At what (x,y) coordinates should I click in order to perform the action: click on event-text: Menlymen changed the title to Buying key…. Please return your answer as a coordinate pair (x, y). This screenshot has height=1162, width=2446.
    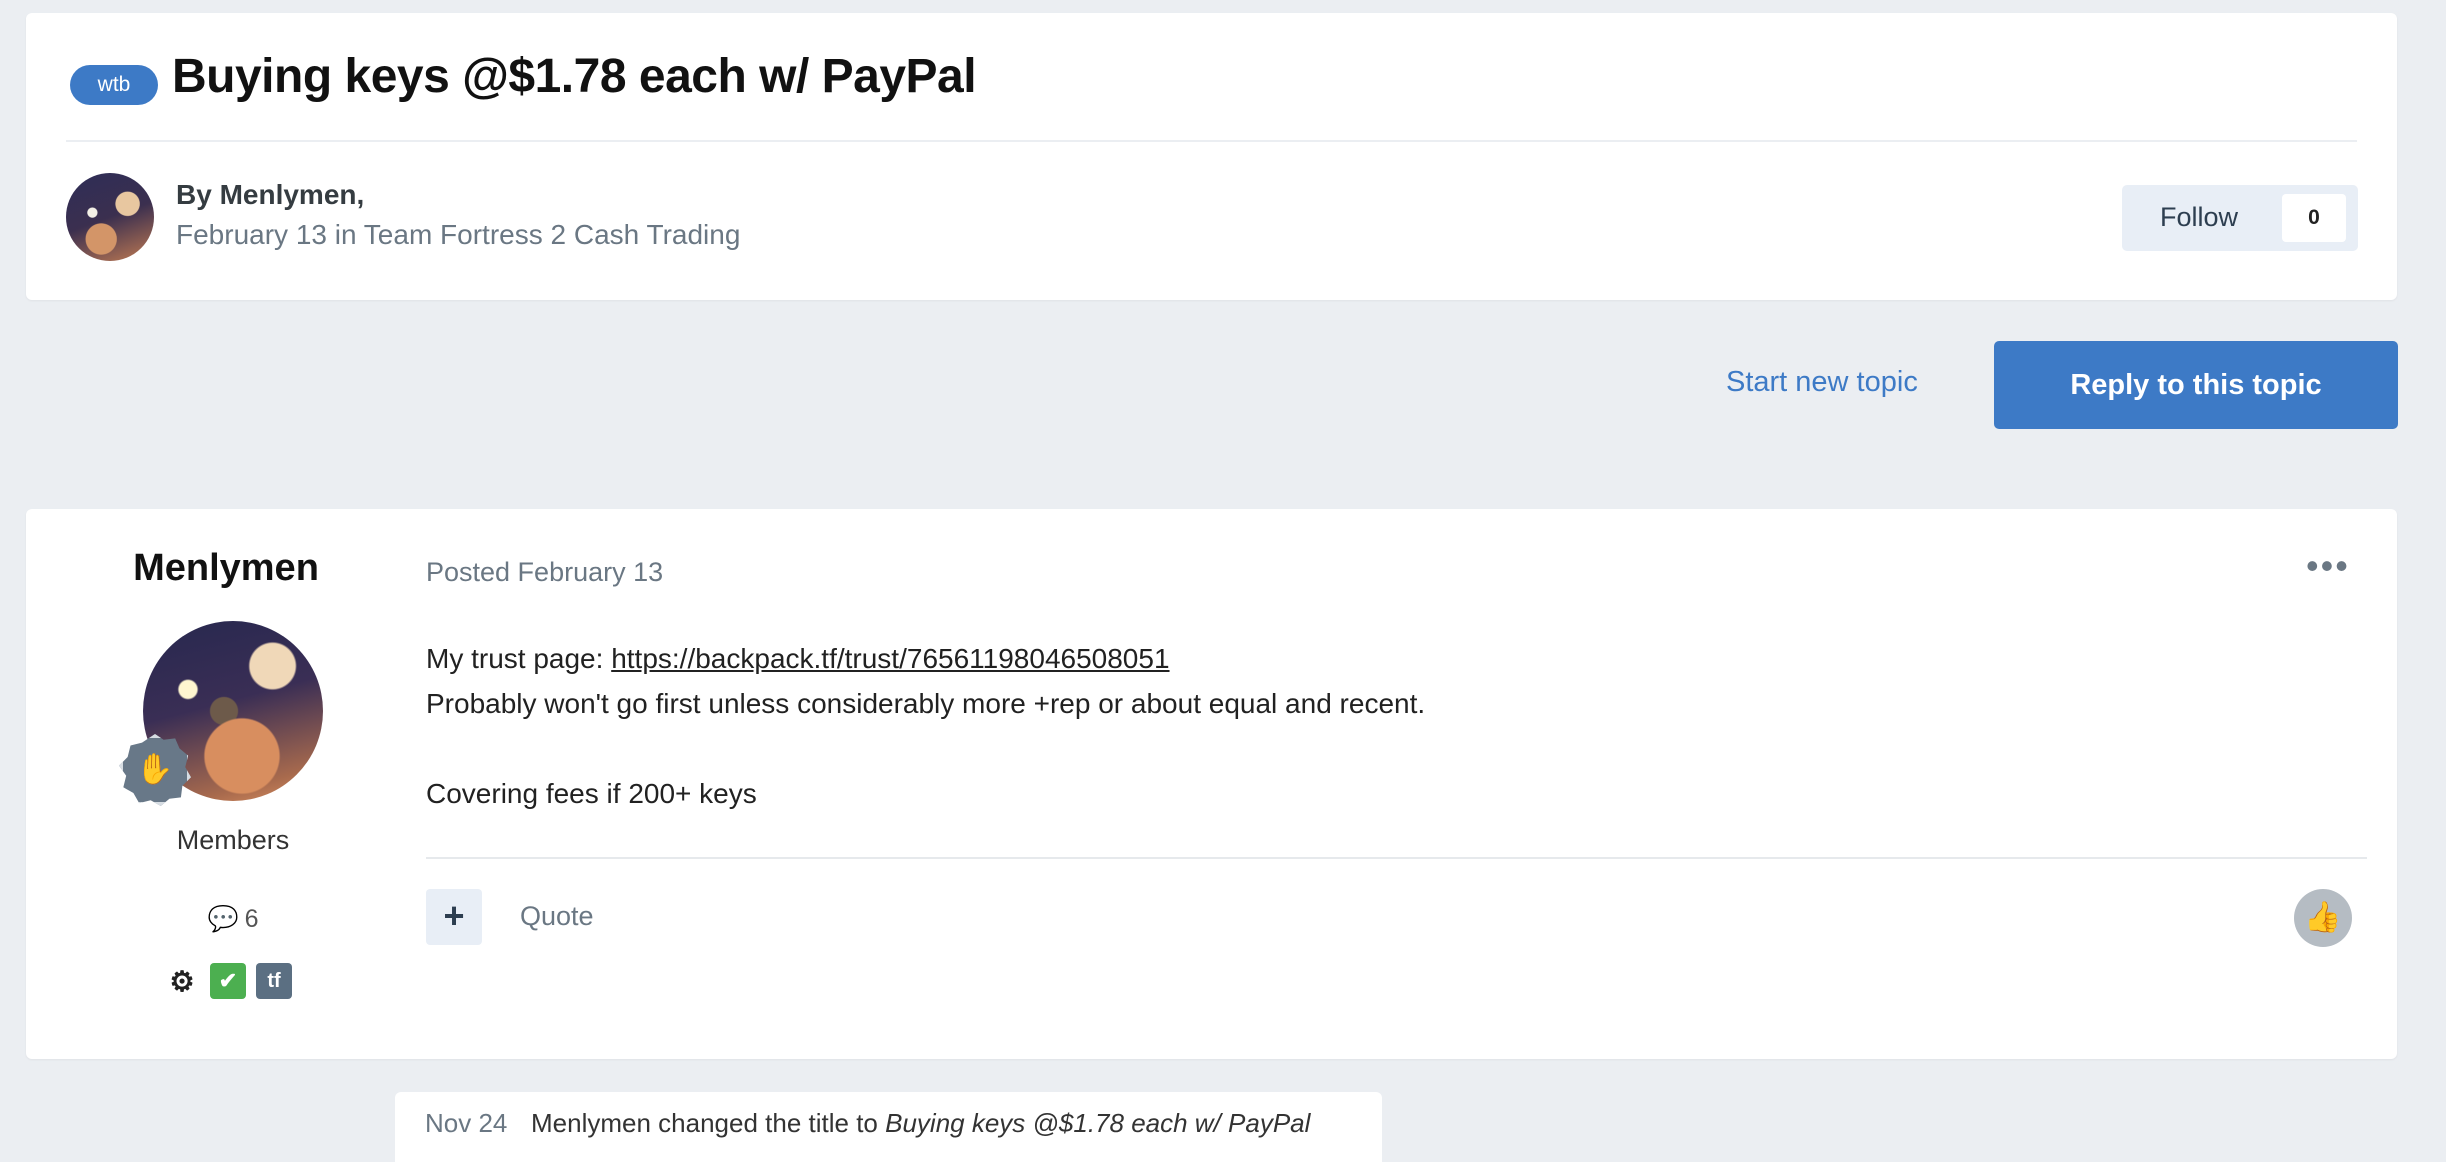
    Looking at the image, I should click on (920, 1123).